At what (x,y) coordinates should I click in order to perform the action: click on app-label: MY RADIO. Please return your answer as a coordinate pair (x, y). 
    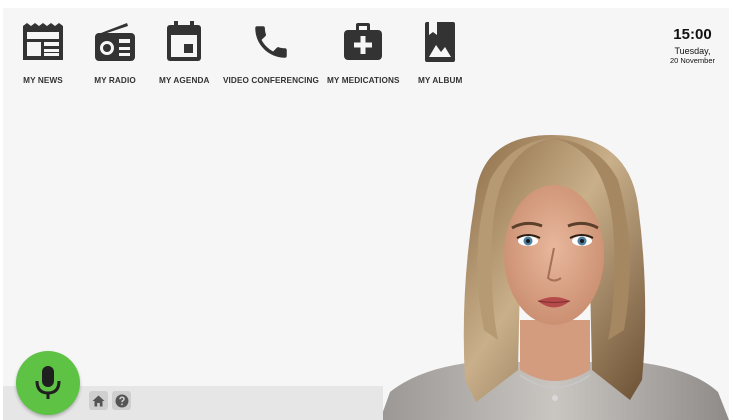
    Looking at the image, I should click on (115, 80).